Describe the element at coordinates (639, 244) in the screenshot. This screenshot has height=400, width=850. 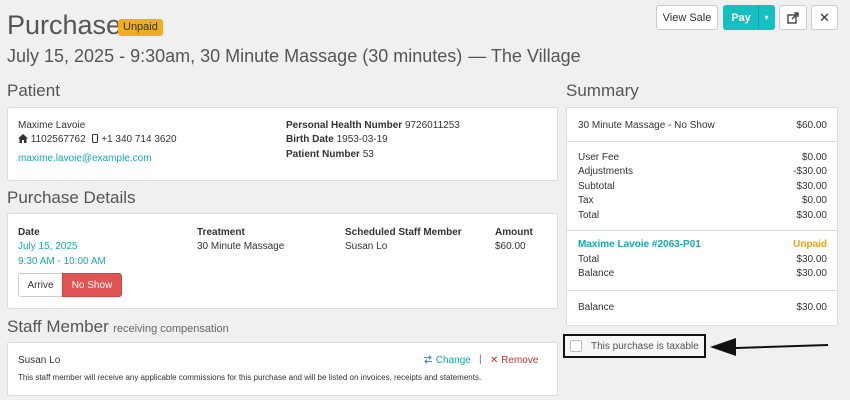
I see `payer-link: Maxime Lavoie #2063-P01` at that location.